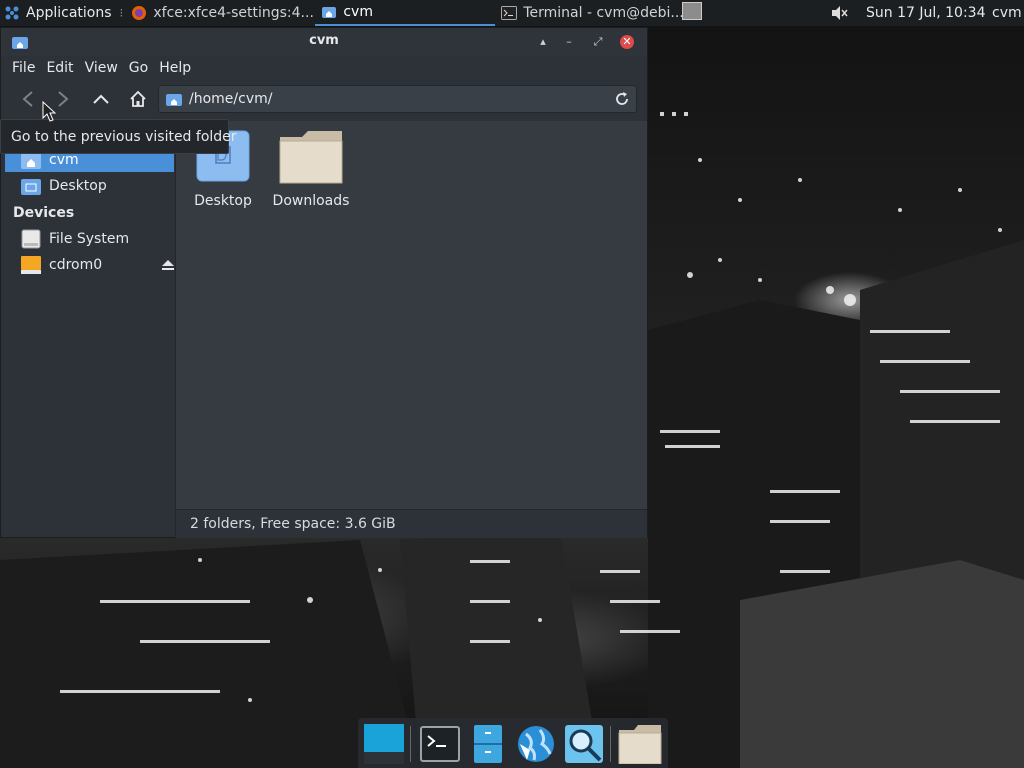  Describe the element at coordinates (60, 68) in the screenshot. I see `menu-edit: Edit` at that location.